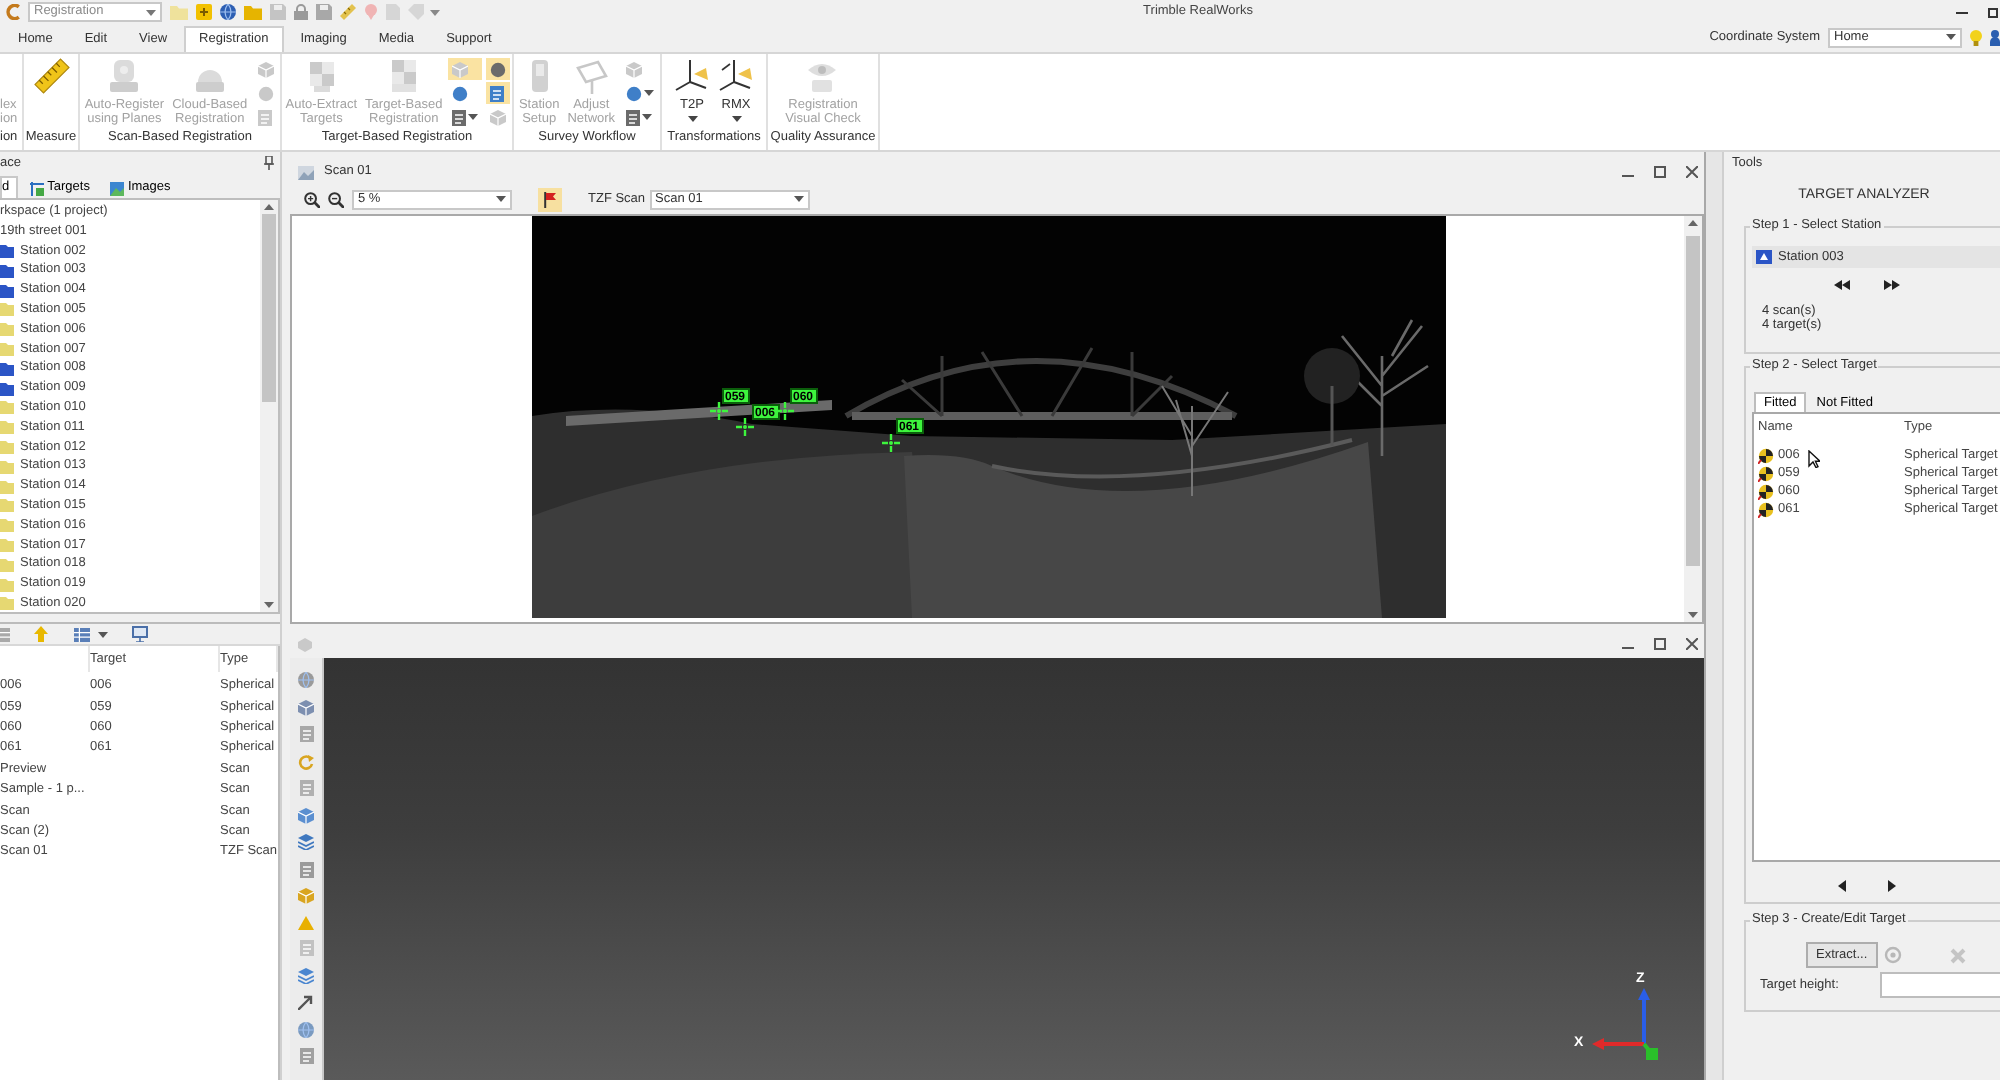 Image resolution: width=2000 pixels, height=1080 pixels. Describe the element at coordinates (591, 76) in the screenshot. I see `signpost-icon` at that location.